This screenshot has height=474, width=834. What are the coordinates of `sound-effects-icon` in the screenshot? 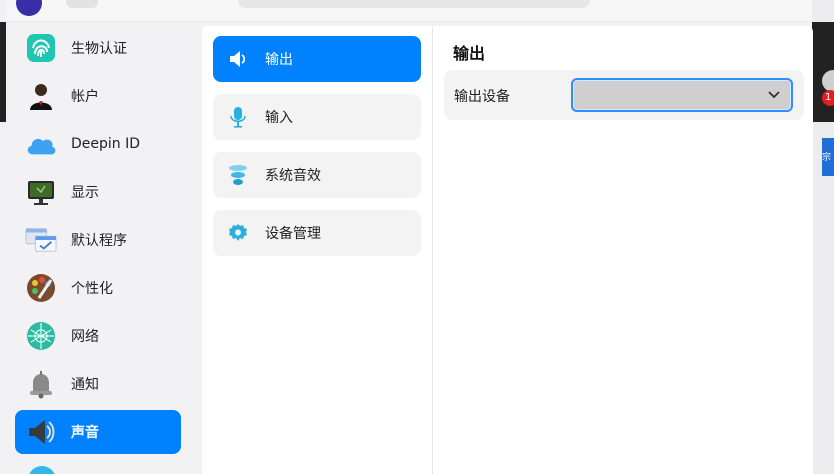 It's located at (238, 175).